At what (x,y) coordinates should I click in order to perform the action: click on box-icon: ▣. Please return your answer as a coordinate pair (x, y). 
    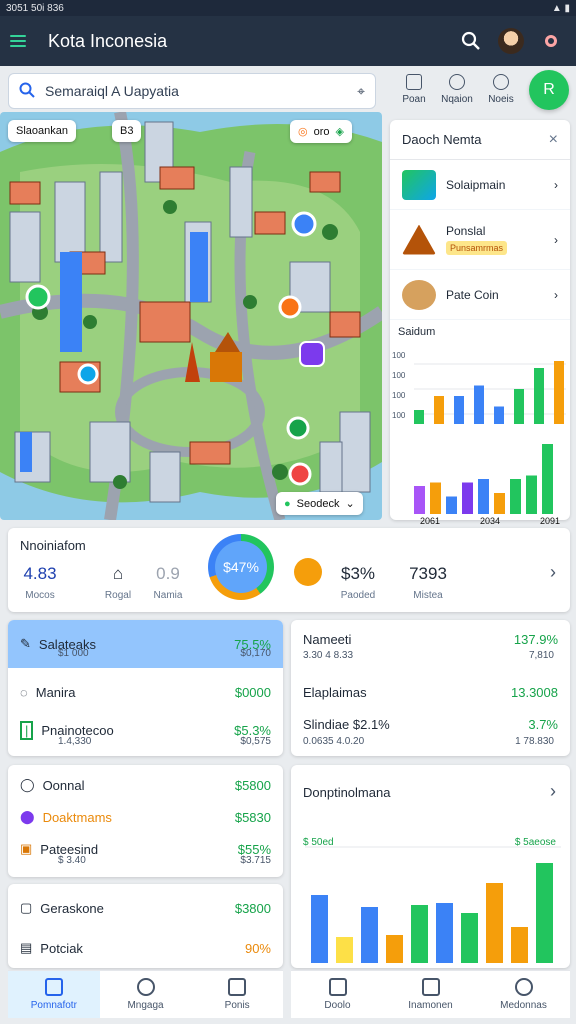
    Looking at the image, I should click on (26, 848).